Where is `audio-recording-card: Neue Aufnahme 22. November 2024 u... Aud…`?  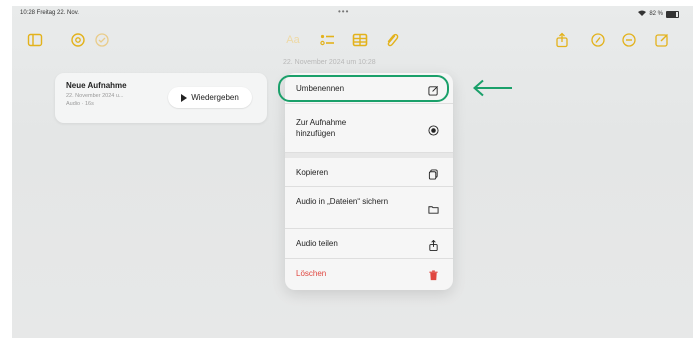 audio-recording-card: Neue Aufnahme 22. November 2024 u... Aud… is located at coordinates (161, 98).